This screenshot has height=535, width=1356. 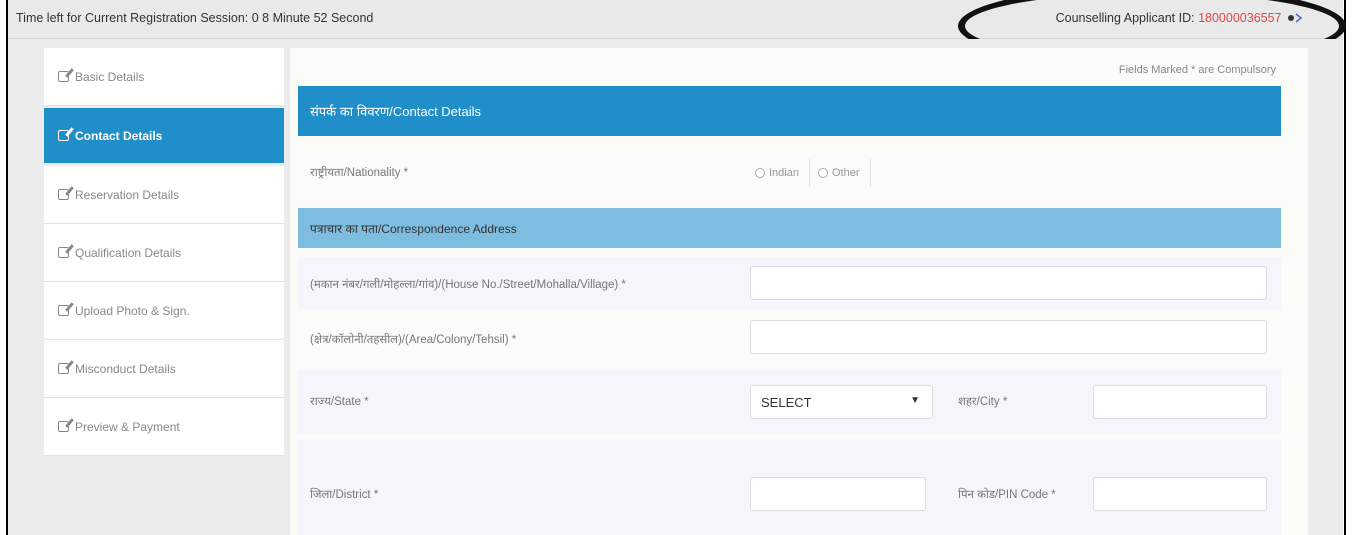 I want to click on sidebar-item-label: Contact Details, so click(x=119, y=135).